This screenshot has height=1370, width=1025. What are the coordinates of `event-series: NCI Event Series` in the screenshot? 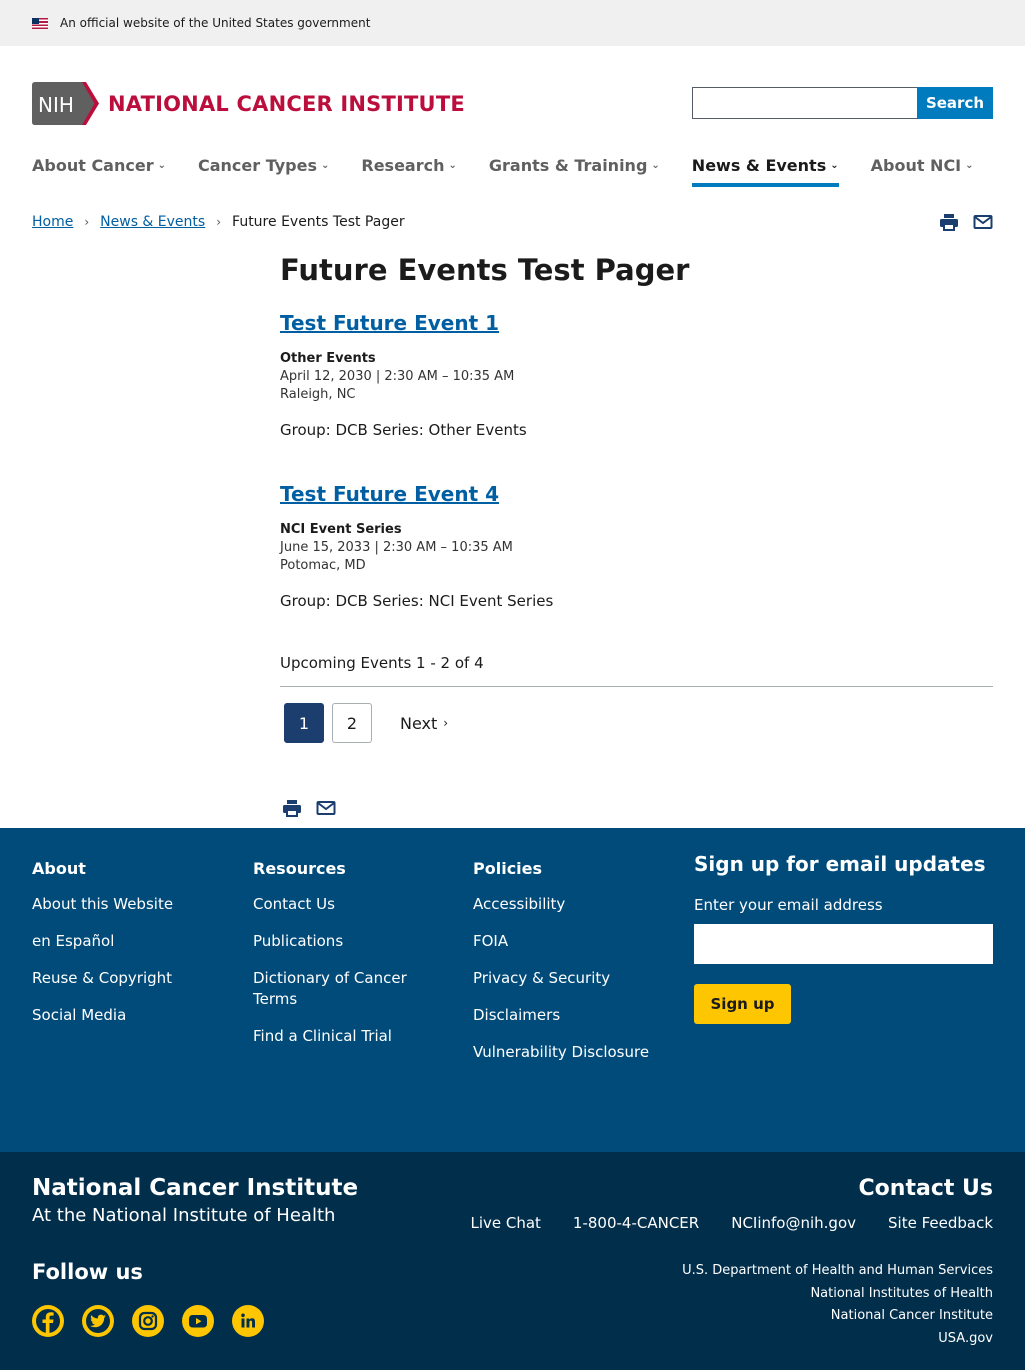 It's located at (341, 529).